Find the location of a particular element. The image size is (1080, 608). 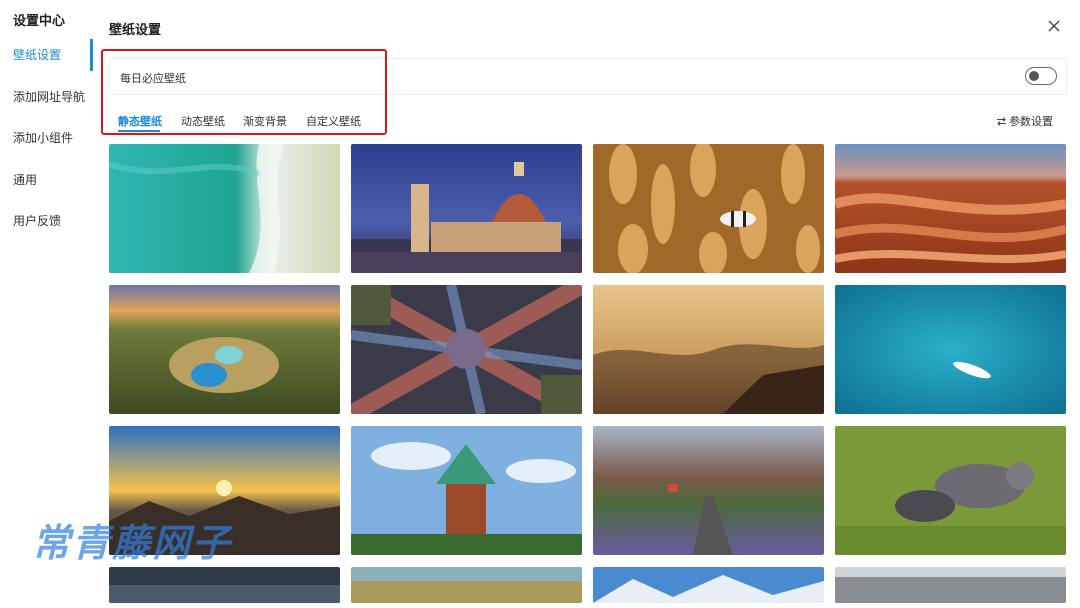

wallpaper-thumbnail-anemone is located at coordinates (708, 208).